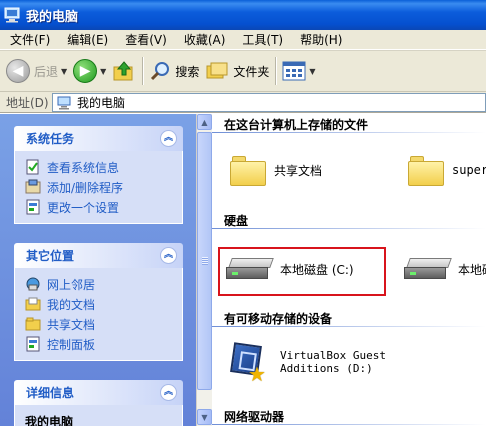 The width and height of the screenshot is (486, 426). I want to click on system-tasks-header: 系统任务 ︽, so click(98, 138).